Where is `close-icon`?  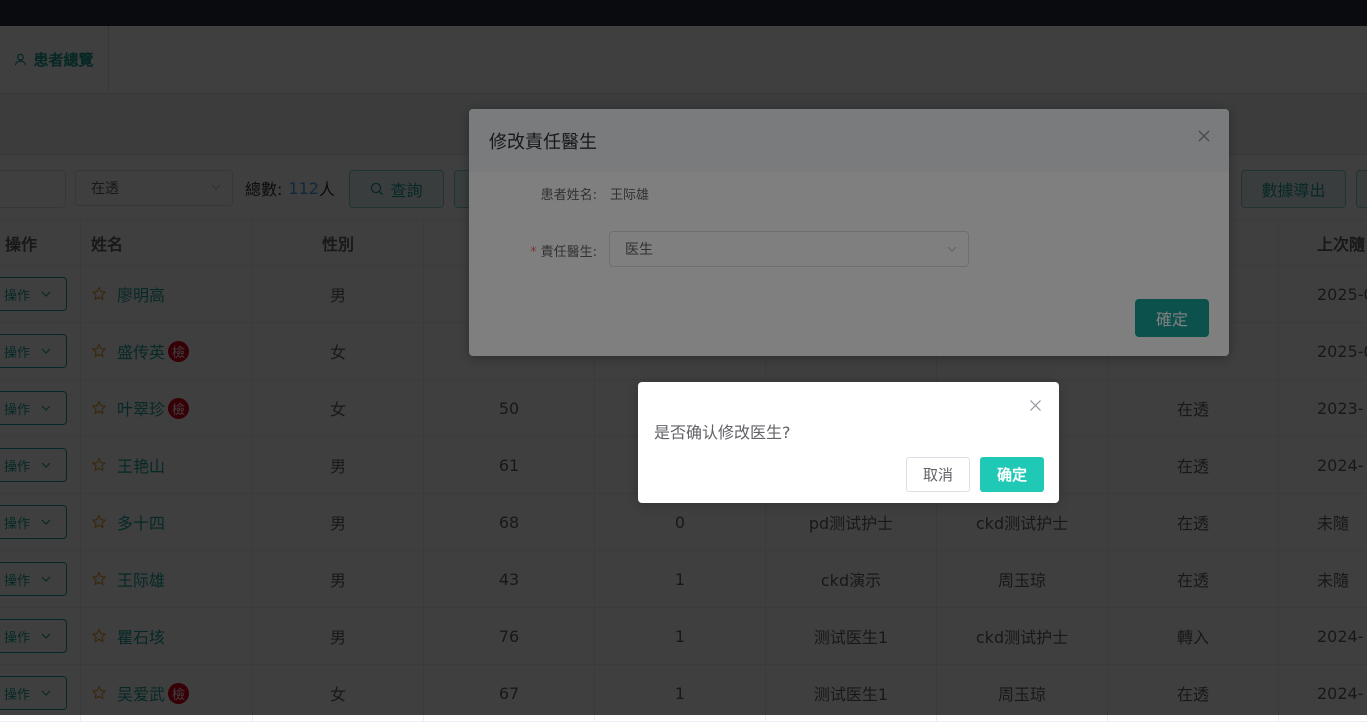
close-icon is located at coordinates (1035, 405).